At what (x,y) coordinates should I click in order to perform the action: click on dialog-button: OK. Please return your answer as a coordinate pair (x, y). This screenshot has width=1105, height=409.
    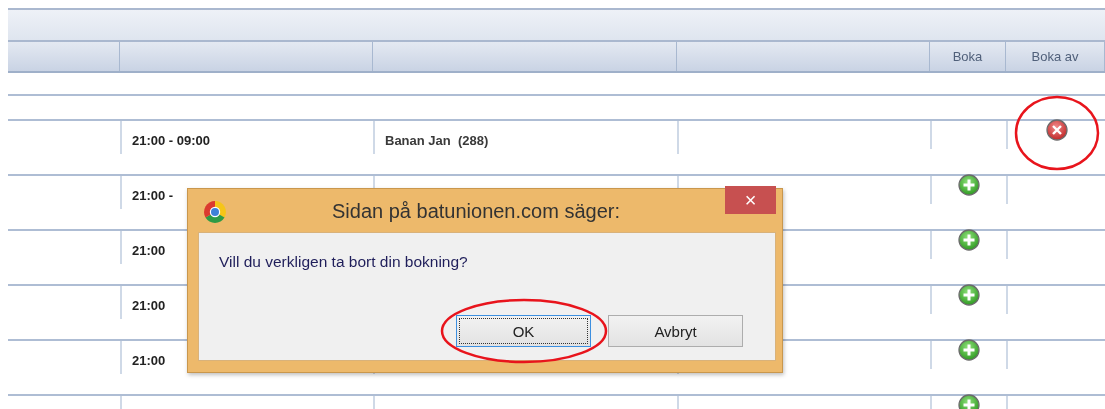
    Looking at the image, I should click on (523, 331).